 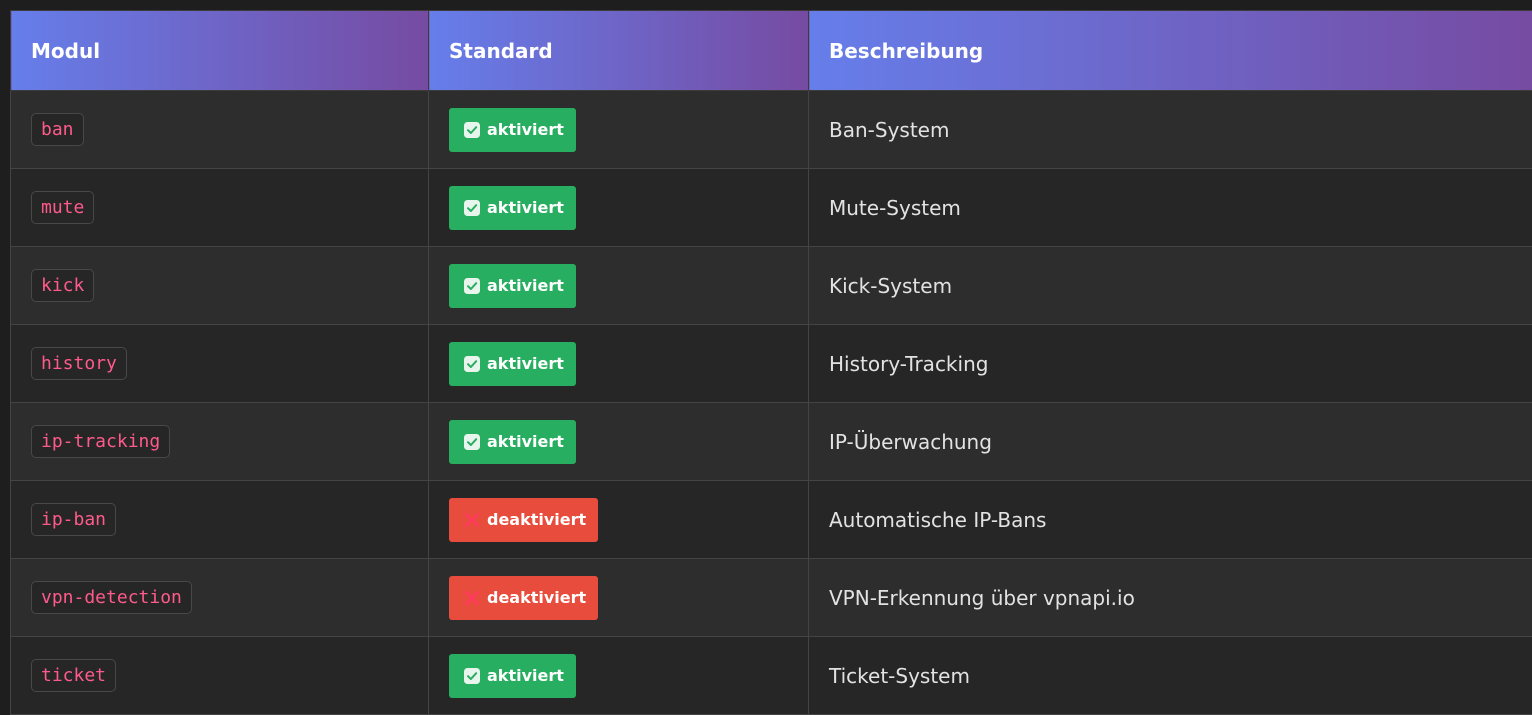 I want to click on table-row: ip-ban deaktiviert Automatische IP-Bans, so click(x=771, y=519).